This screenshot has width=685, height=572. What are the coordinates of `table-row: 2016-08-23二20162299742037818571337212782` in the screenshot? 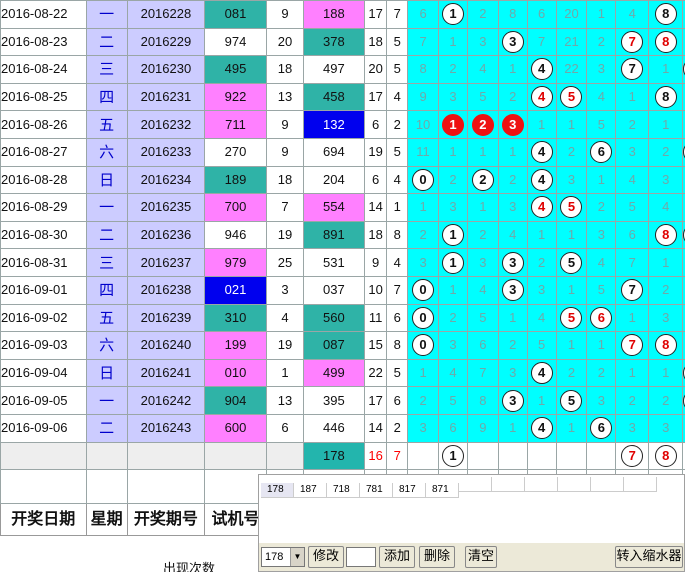 It's located at (342, 42).